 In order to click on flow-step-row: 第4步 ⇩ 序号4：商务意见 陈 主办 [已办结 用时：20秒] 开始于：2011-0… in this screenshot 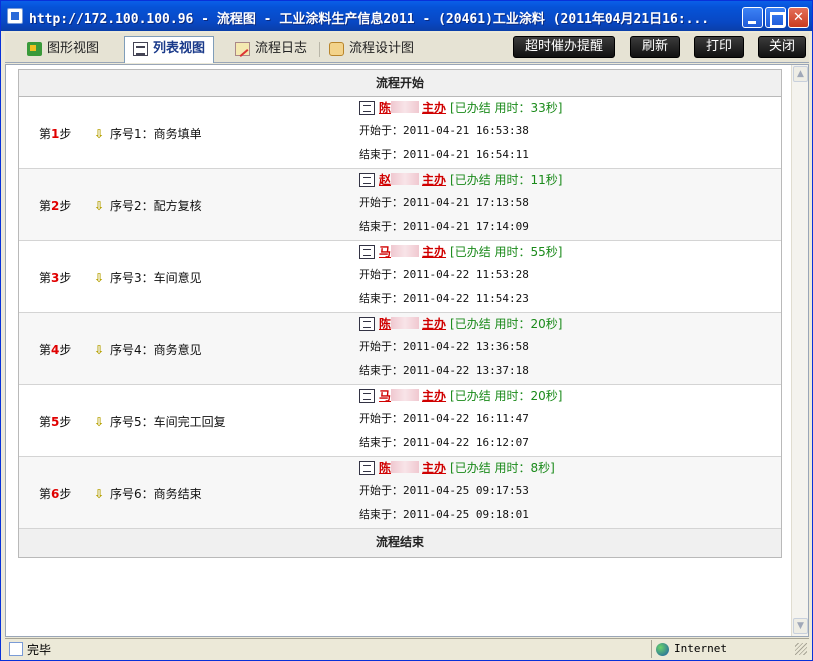, I will do `click(400, 349)`.